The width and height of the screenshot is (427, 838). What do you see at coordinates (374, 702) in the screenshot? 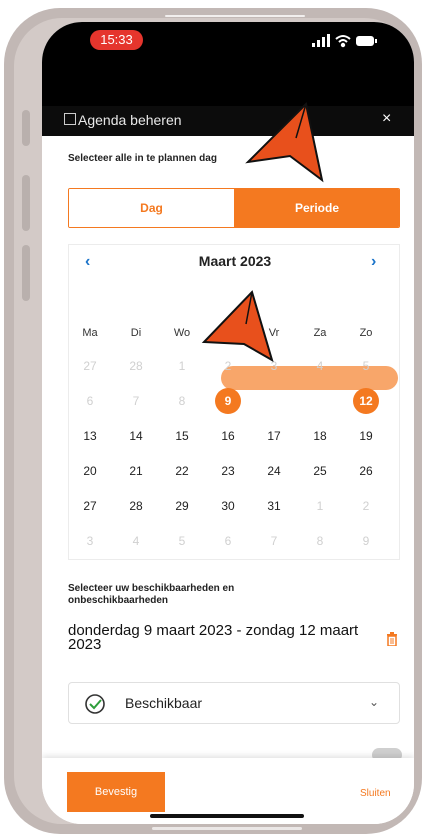
I see `chevron-down-icon: ⌄` at bounding box center [374, 702].